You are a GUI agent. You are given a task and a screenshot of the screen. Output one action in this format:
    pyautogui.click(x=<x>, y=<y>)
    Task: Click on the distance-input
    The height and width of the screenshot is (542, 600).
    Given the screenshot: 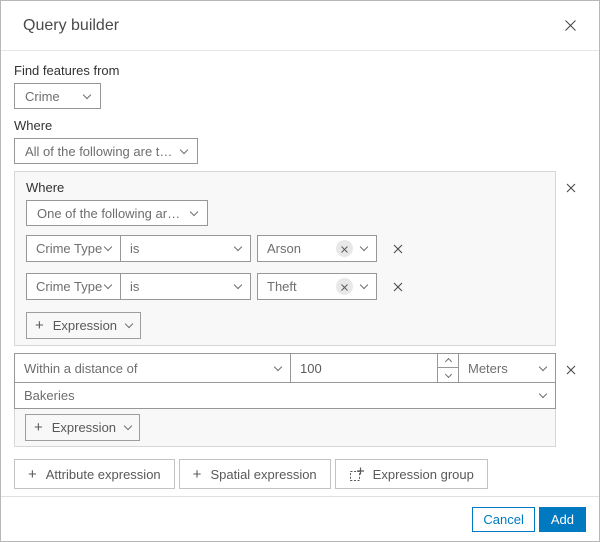 What is the action you would take?
    pyautogui.click(x=364, y=368)
    